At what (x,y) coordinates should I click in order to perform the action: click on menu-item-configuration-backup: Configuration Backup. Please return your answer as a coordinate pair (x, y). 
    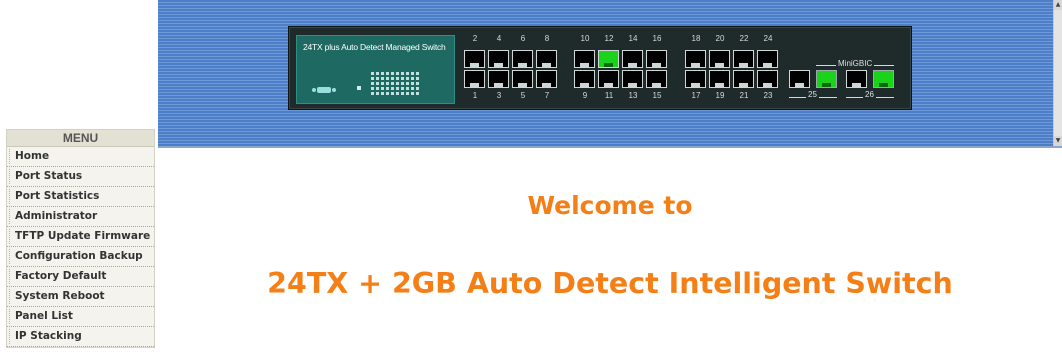
    Looking at the image, I should click on (80, 257).